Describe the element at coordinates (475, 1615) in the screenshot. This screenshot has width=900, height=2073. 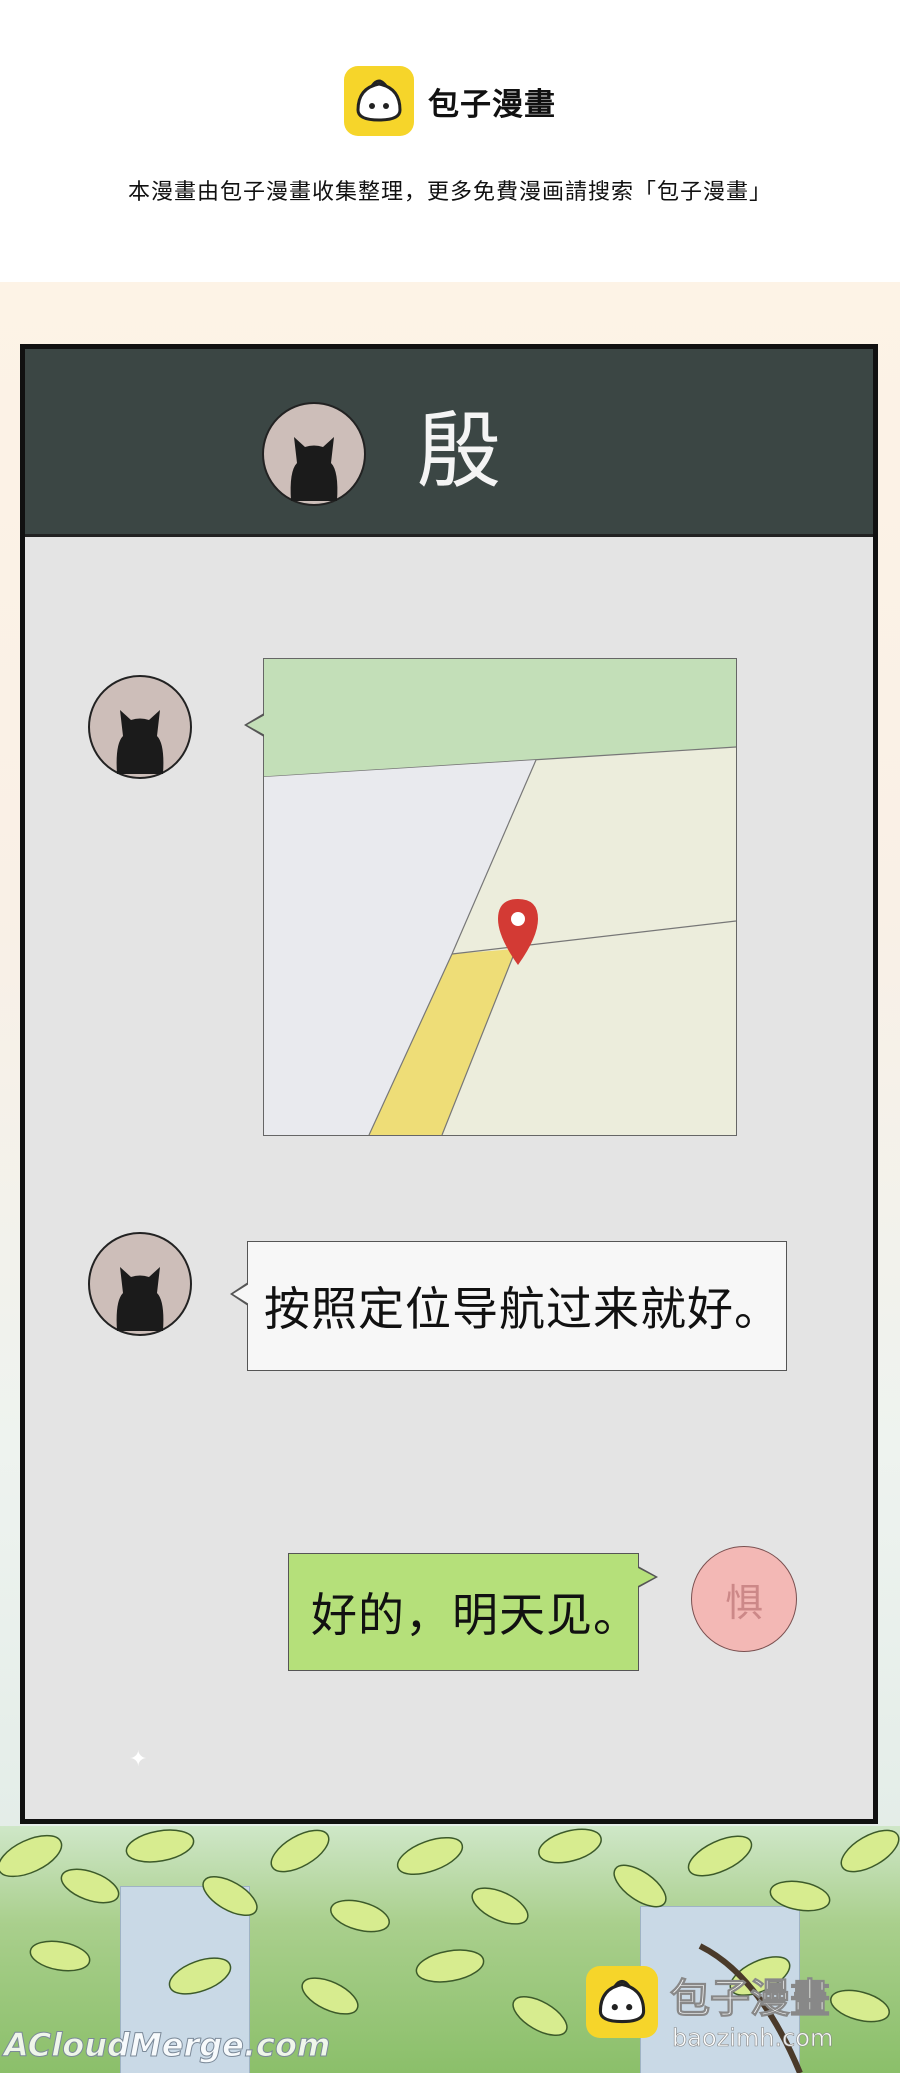
I see `message-text: 好的，明天见。` at that location.